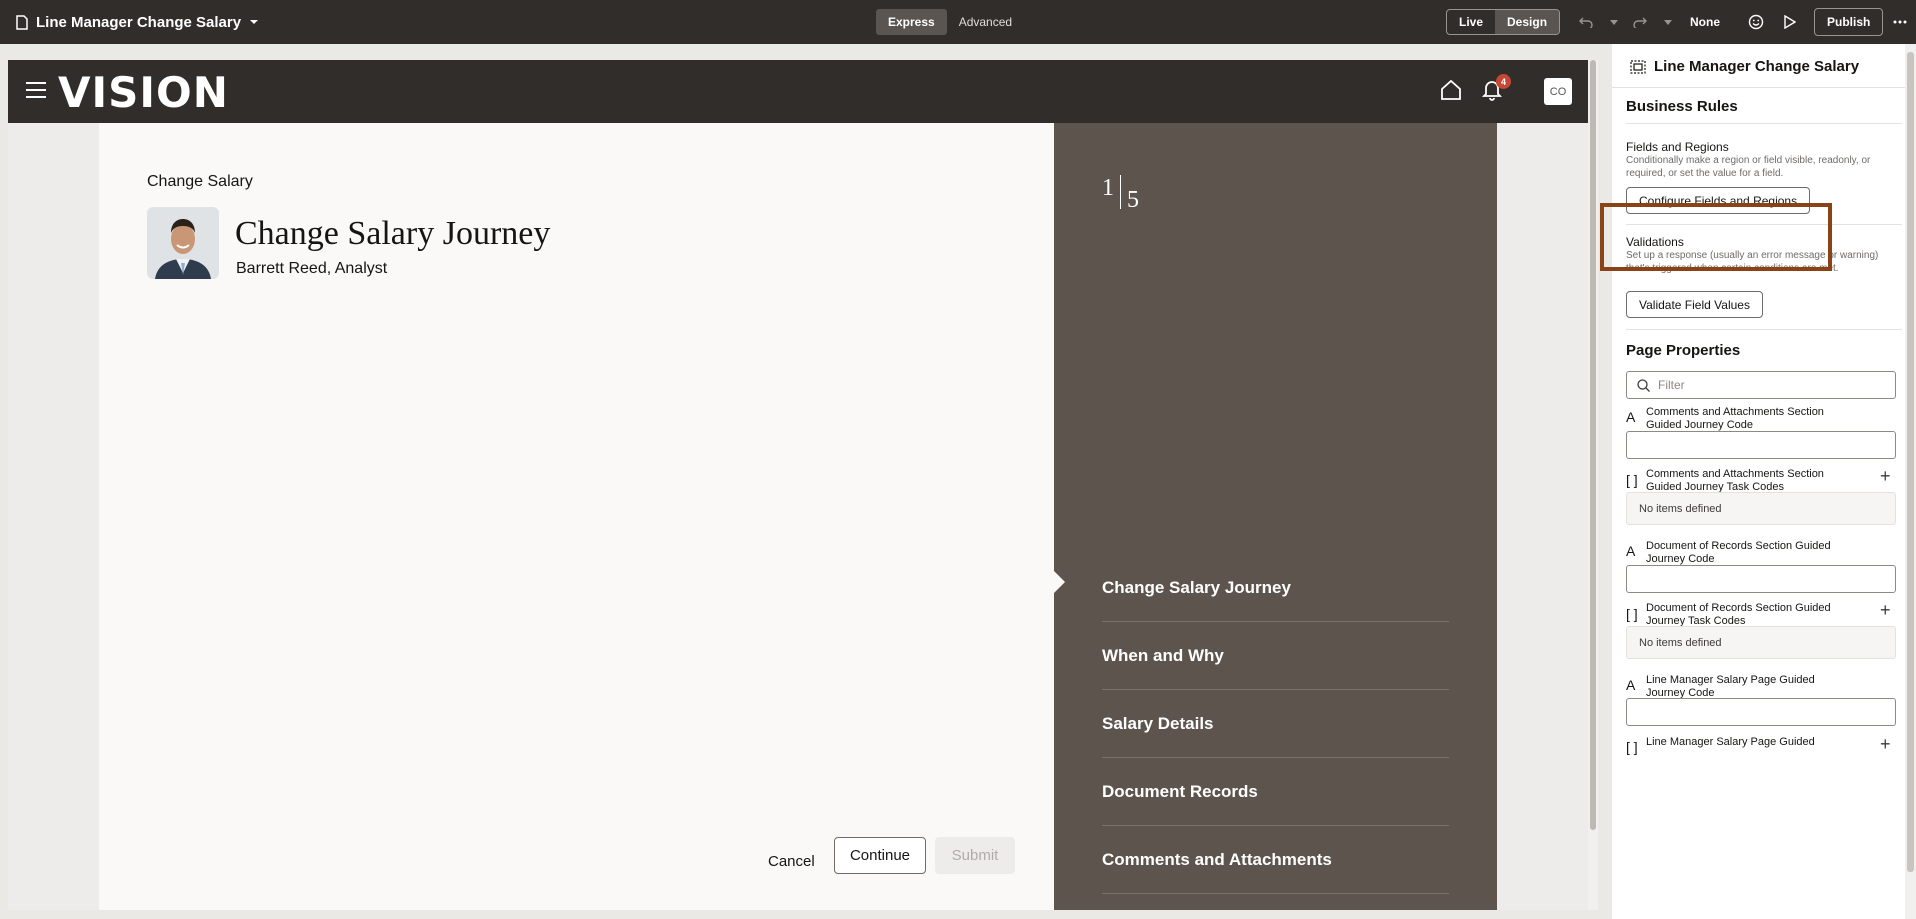 This screenshot has width=1916, height=919. What do you see at coordinates (1275, 792) in the screenshot?
I see `step-item: Document Records` at bounding box center [1275, 792].